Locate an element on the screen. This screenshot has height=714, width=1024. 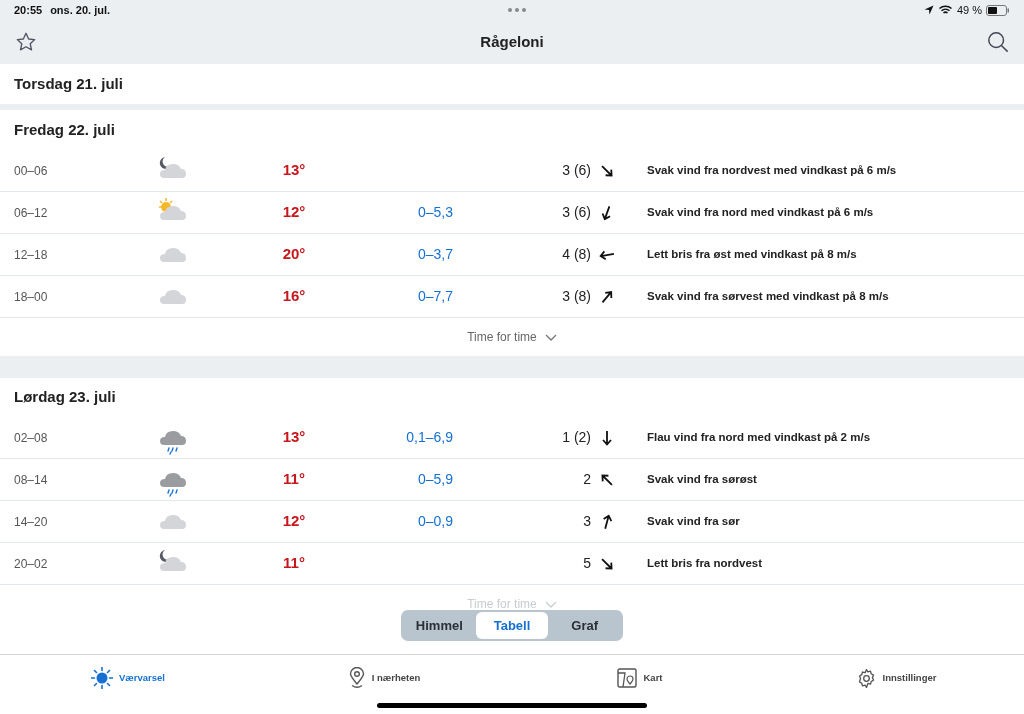
status-time: 20:55 is located at coordinates (28, 10).